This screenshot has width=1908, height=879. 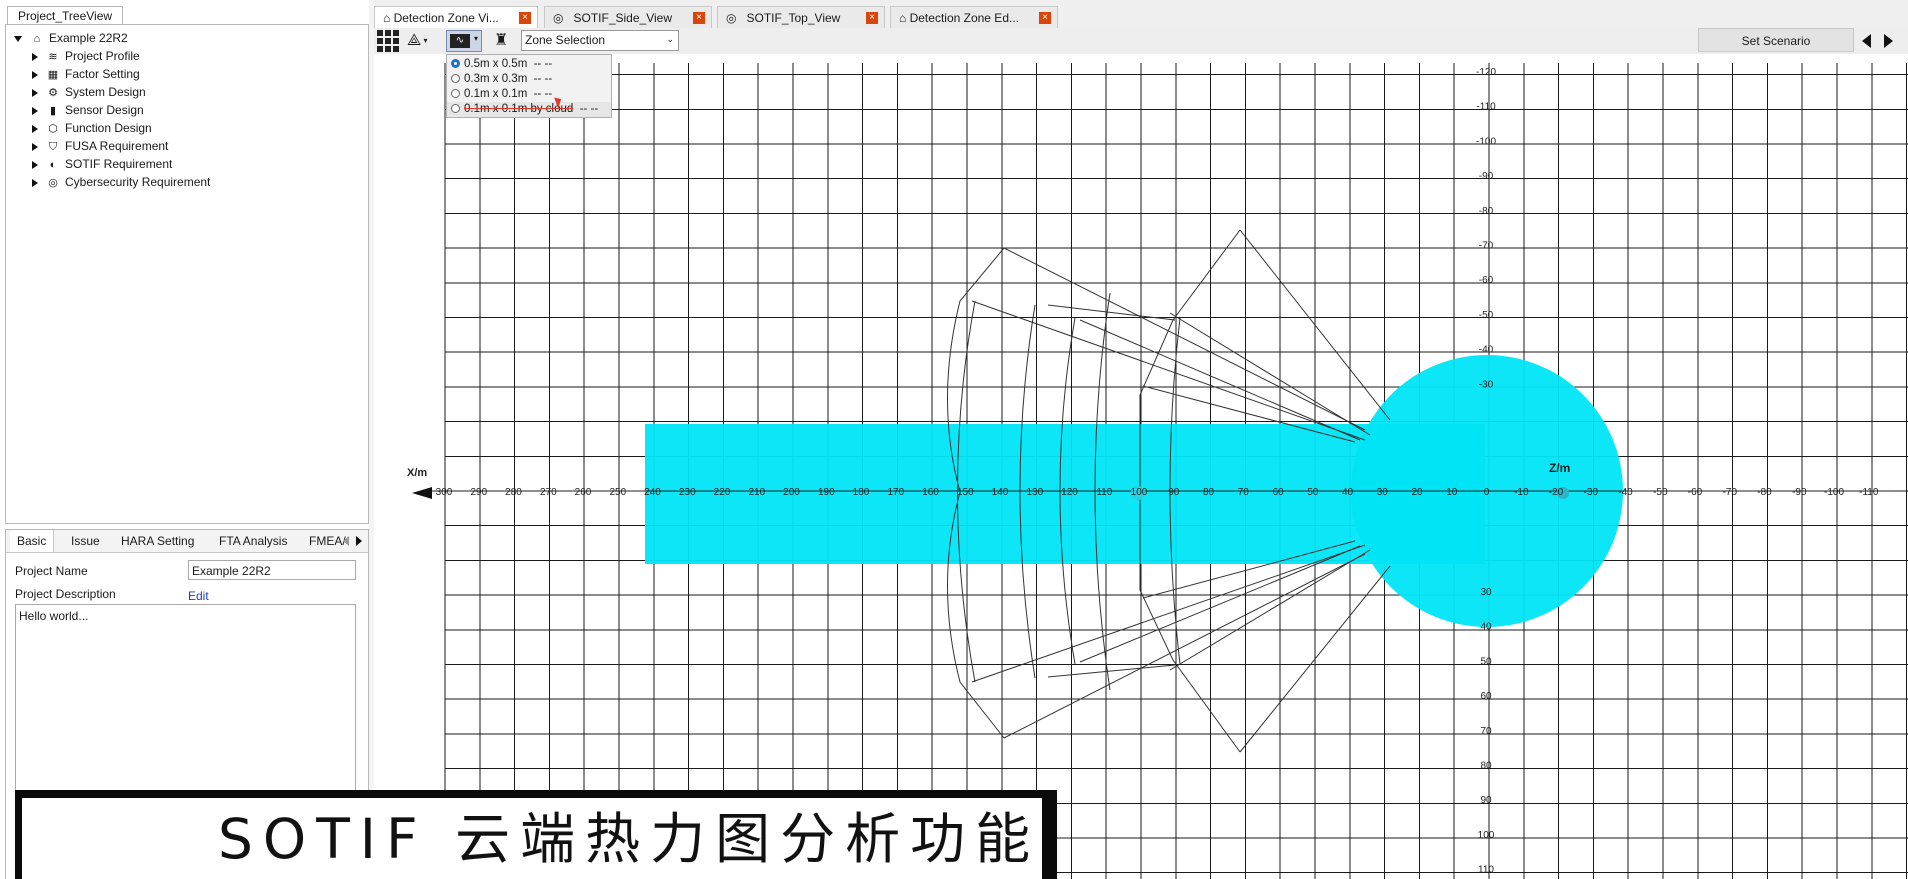 I want to click on x-tick-label: 230, so click(x=687, y=492).